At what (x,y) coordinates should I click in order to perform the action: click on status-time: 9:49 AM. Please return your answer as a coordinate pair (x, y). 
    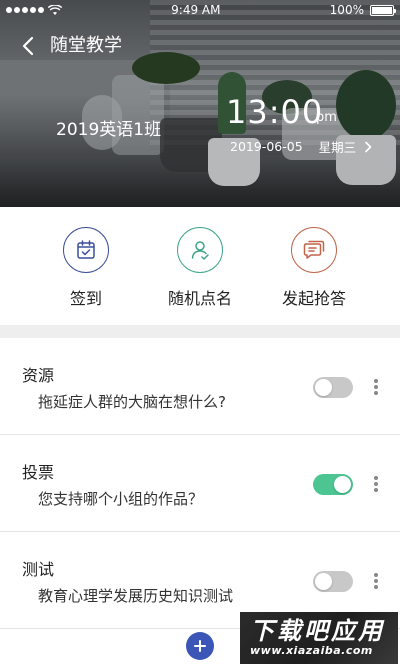
    Looking at the image, I should click on (196, 10).